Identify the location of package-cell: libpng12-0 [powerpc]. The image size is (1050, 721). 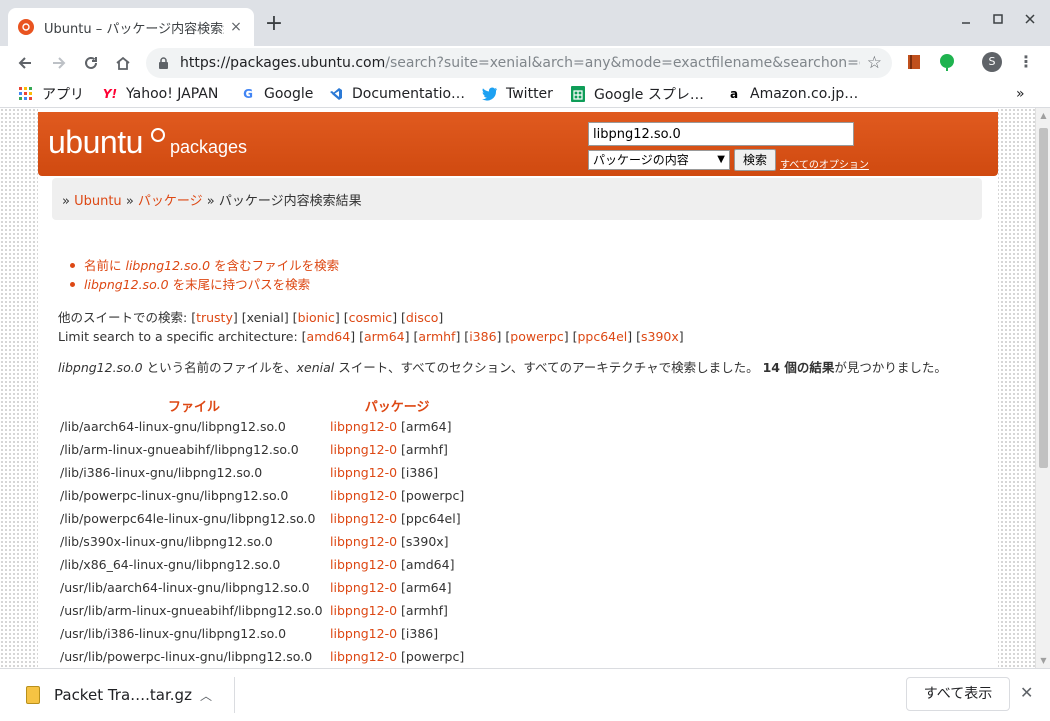
(397, 495).